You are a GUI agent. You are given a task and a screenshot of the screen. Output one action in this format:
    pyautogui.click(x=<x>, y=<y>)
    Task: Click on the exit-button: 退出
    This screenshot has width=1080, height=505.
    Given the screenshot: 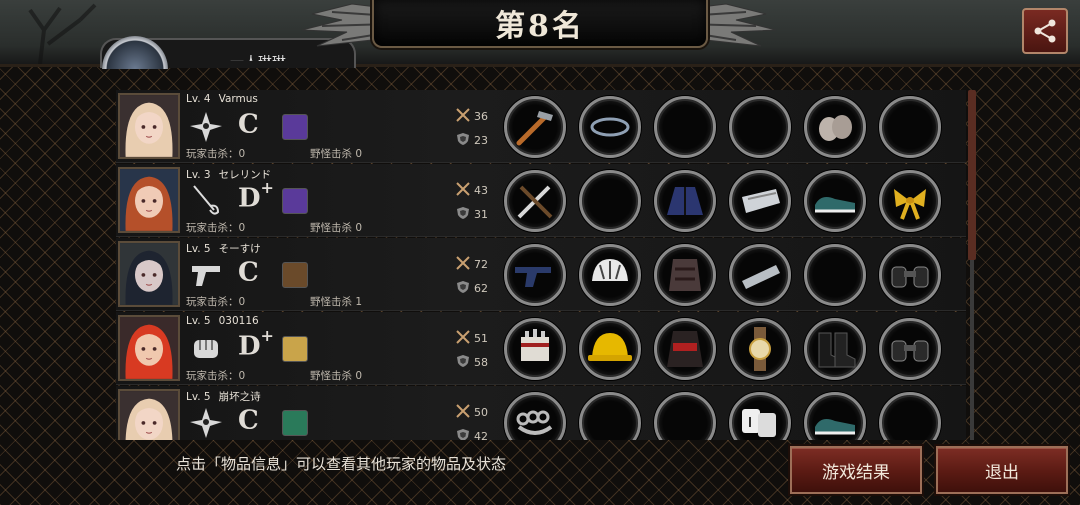 What is the action you would take?
    pyautogui.click(x=1002, y=470)
    